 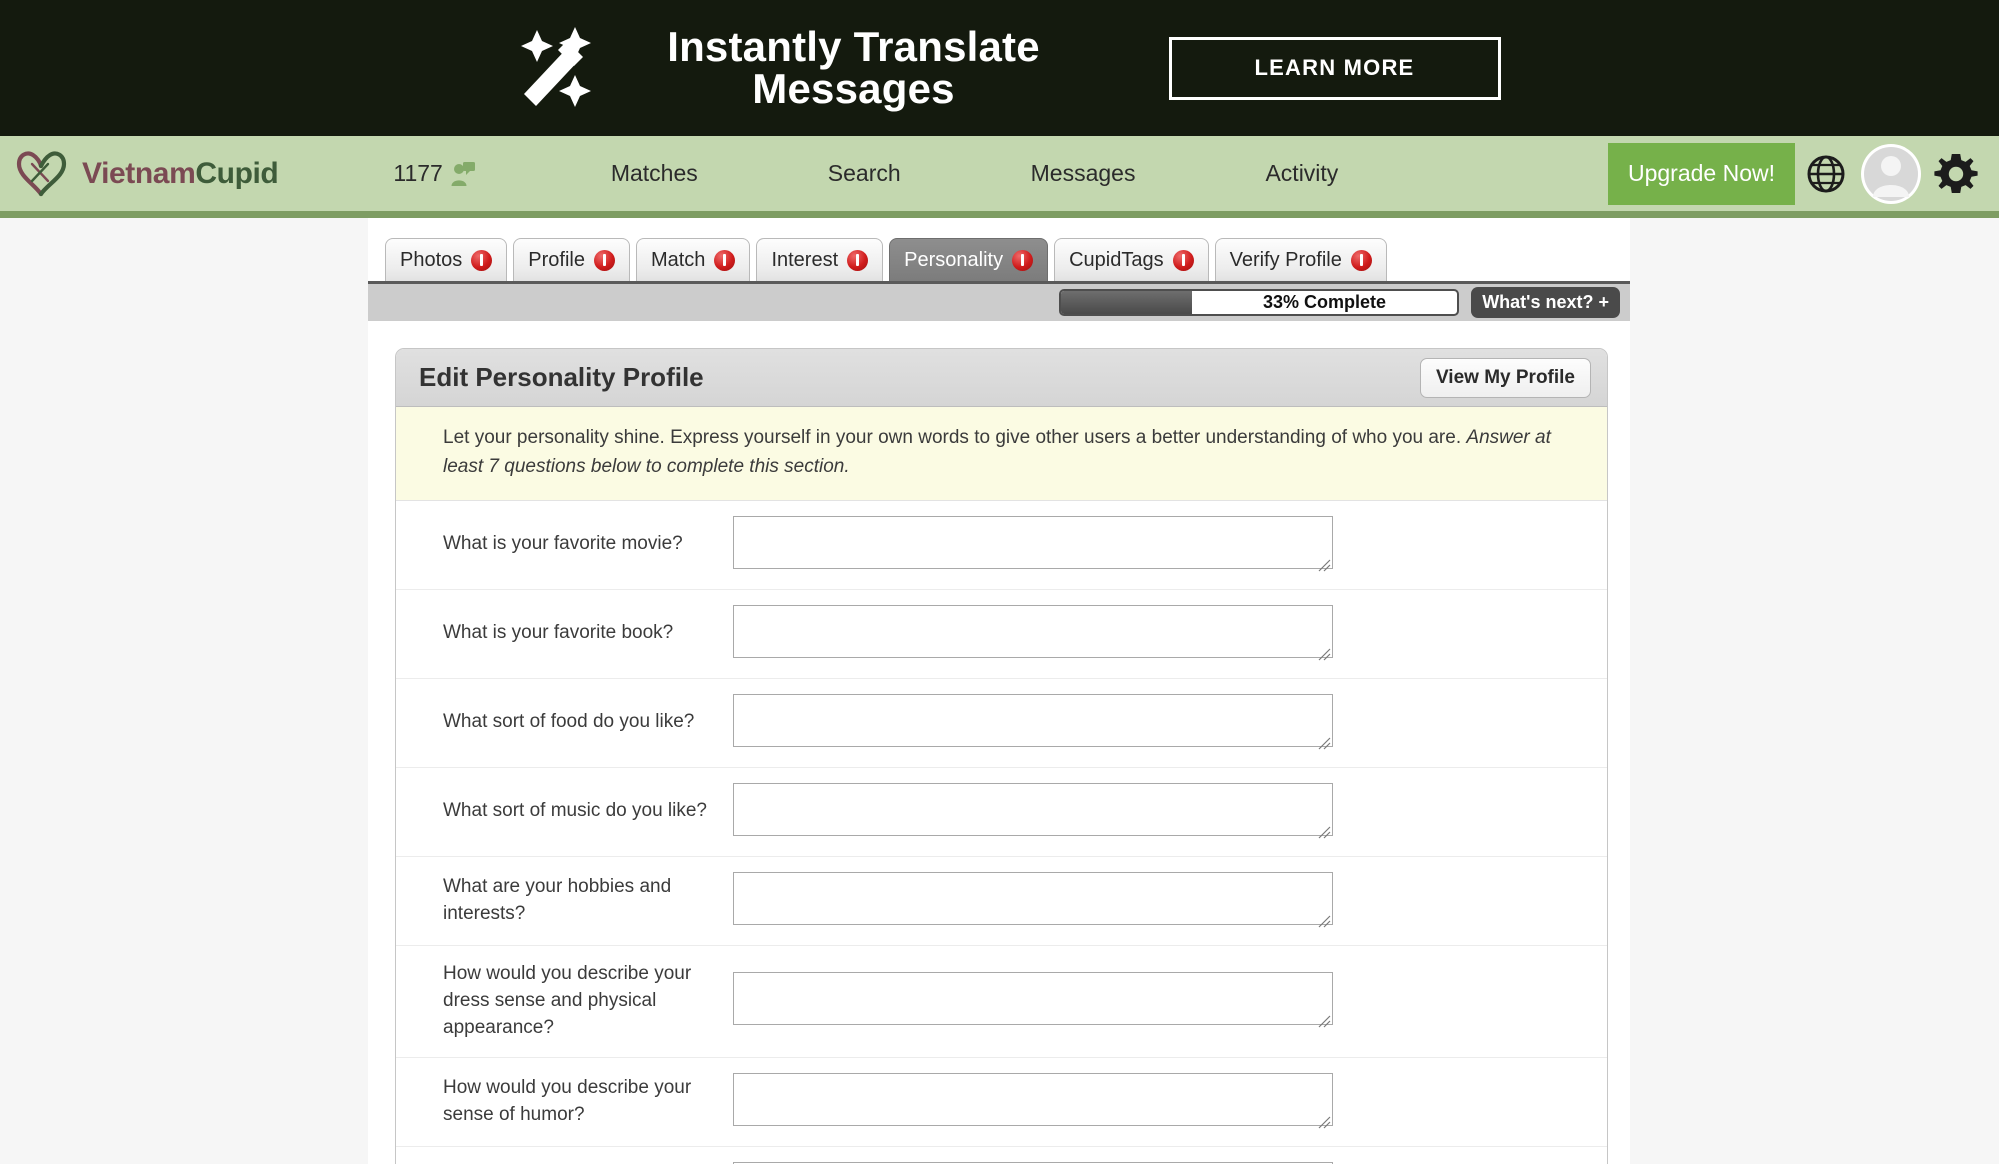 What do you see at coordinates (1701, 173) in the screenshot?
I see `upgrade-now-button: Upgrade Now!` at bounding box center [1701, 173].